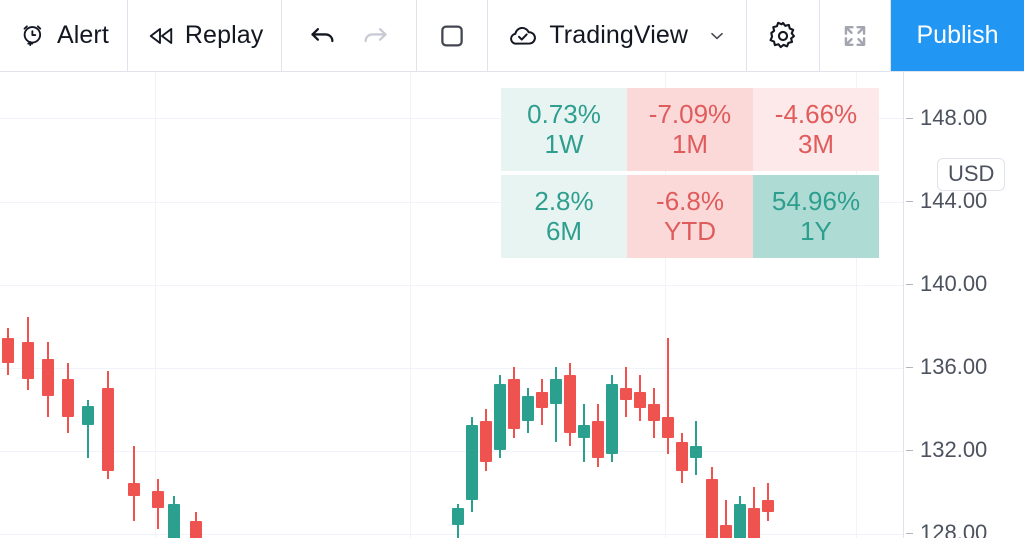 The width and height of the screenshot is (1024, 538). What do you see at coordinates (816, 114) in the screenshot?
I see `performance-value: -4.66%` at bounding box center [816, 114].